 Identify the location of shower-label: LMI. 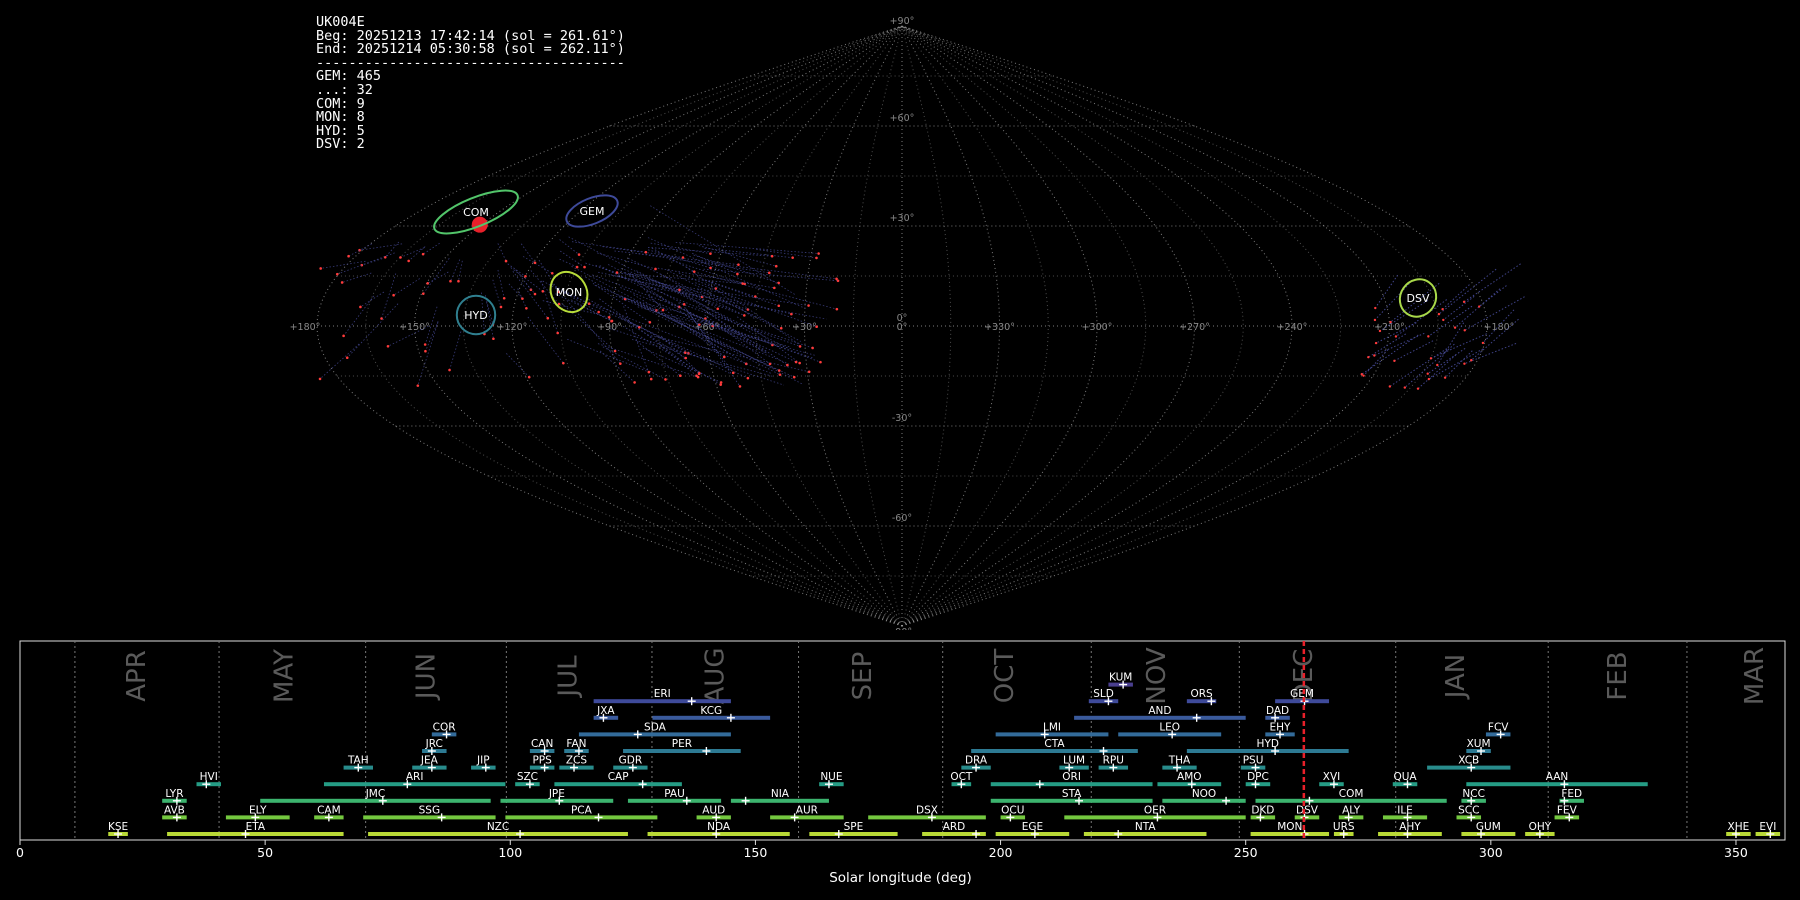
(1052, 727).